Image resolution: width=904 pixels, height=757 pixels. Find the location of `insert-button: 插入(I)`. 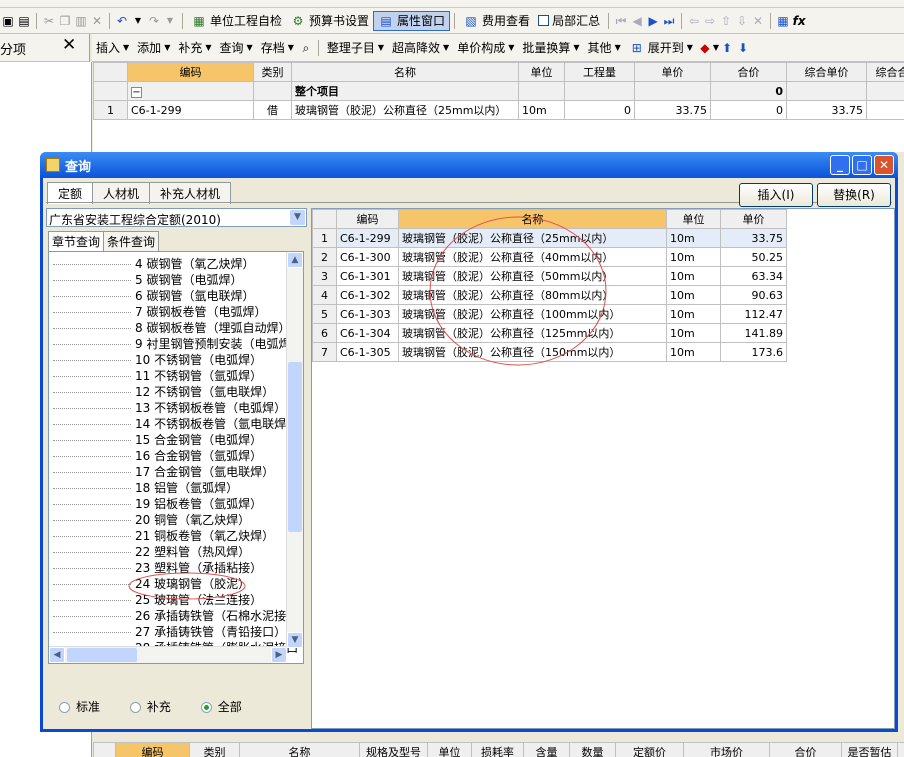

insert-button: 插入(I) is located at coordinates (776, 195).